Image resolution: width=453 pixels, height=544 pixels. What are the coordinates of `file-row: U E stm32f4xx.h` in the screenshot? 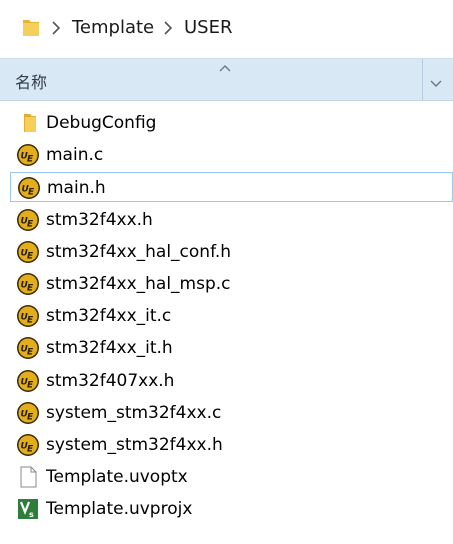 It's located at (231, 220).